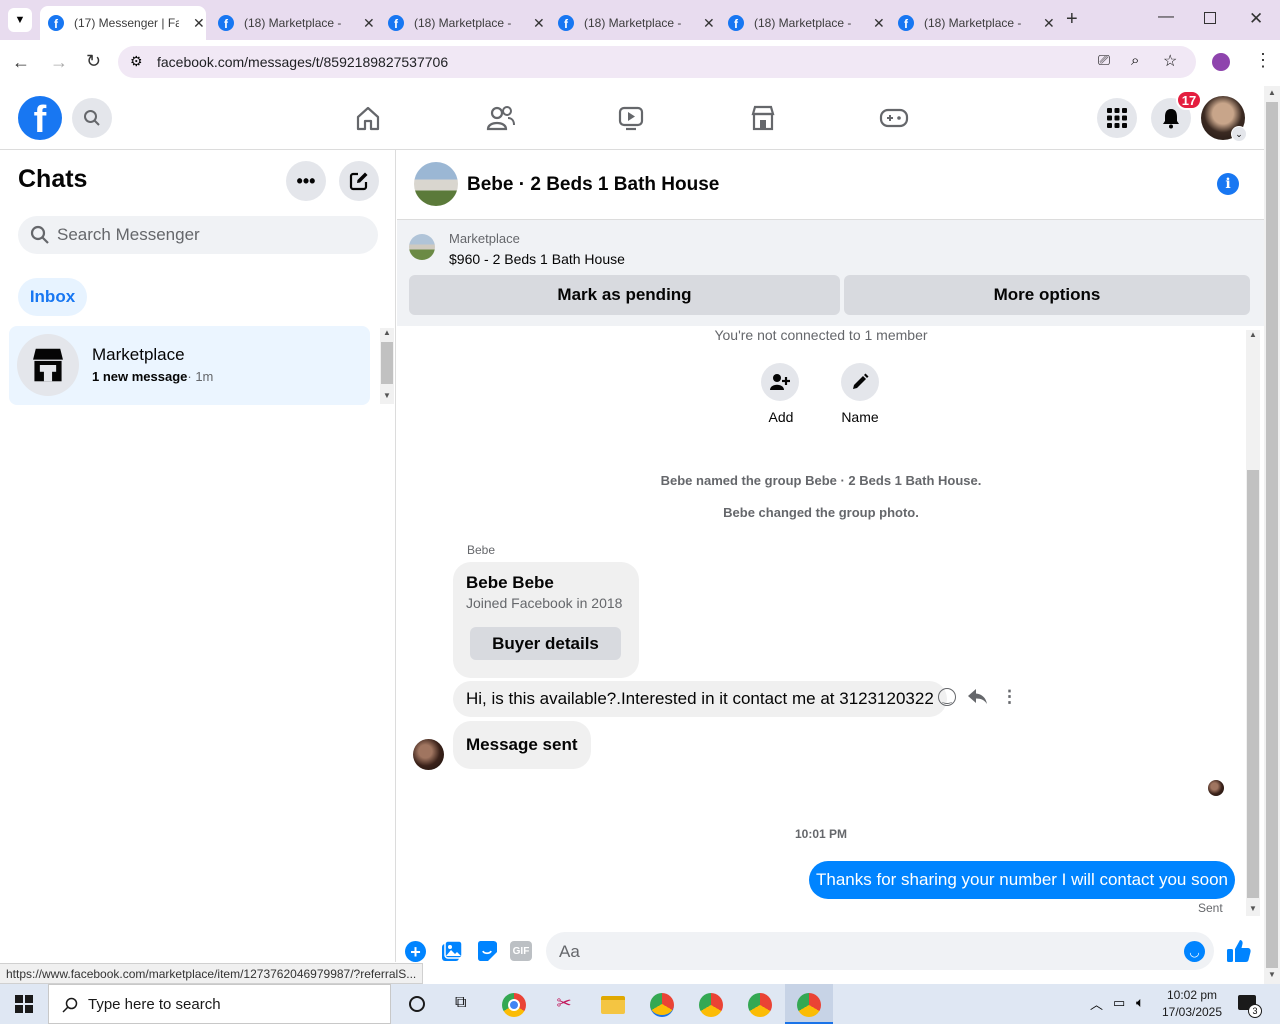 Image resolution: width=1280 pixels, height=1024 pixels. Describe the element at coordinates (880, 951) in the screenshot. I see `message-input: Aa ◡` at that location.